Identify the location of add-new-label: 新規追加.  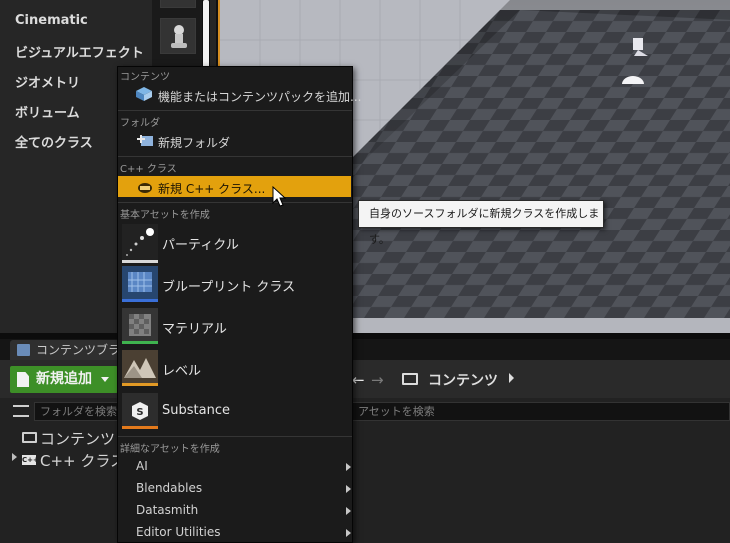
(64, 379).